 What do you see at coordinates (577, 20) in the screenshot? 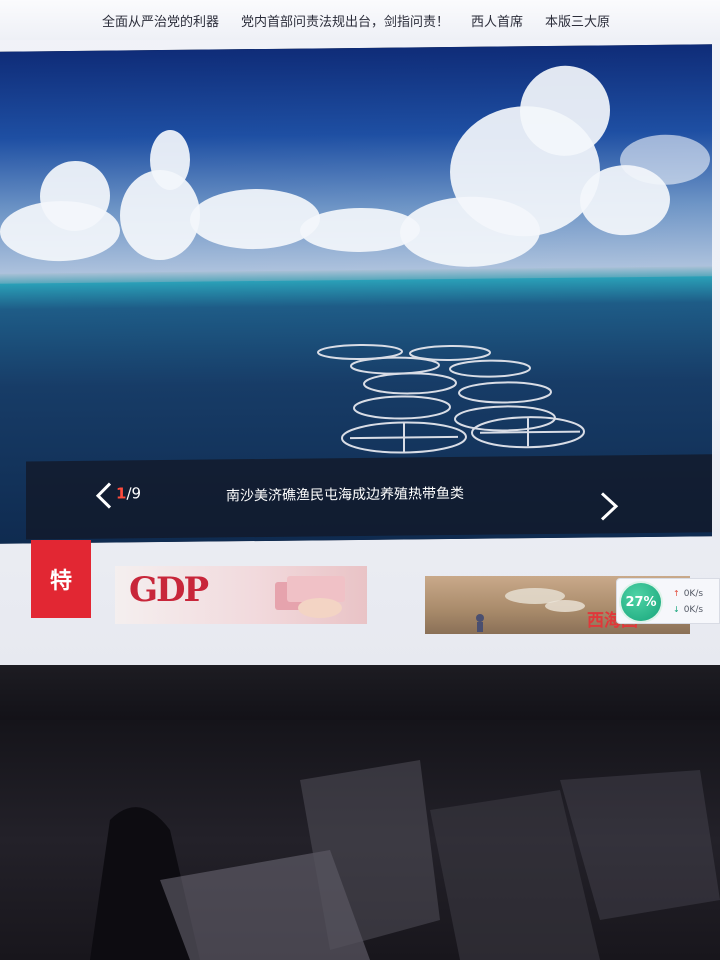
I see `news-link-4: 本版三大原` at bounding box center [577, 20].